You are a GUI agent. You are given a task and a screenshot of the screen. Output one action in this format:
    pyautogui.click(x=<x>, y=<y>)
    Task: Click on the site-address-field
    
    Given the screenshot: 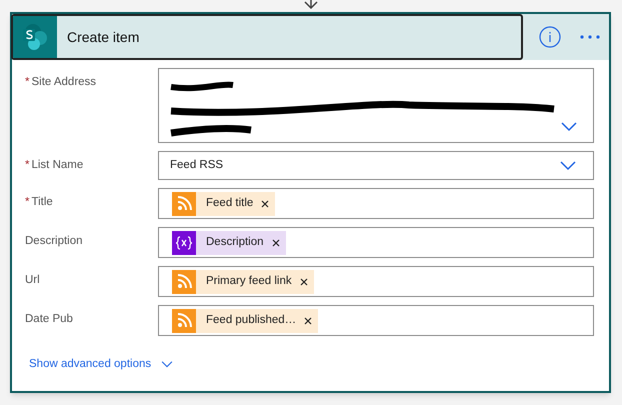 What is the action you would take?
    pyautogui.click(x=376, y=105)
    